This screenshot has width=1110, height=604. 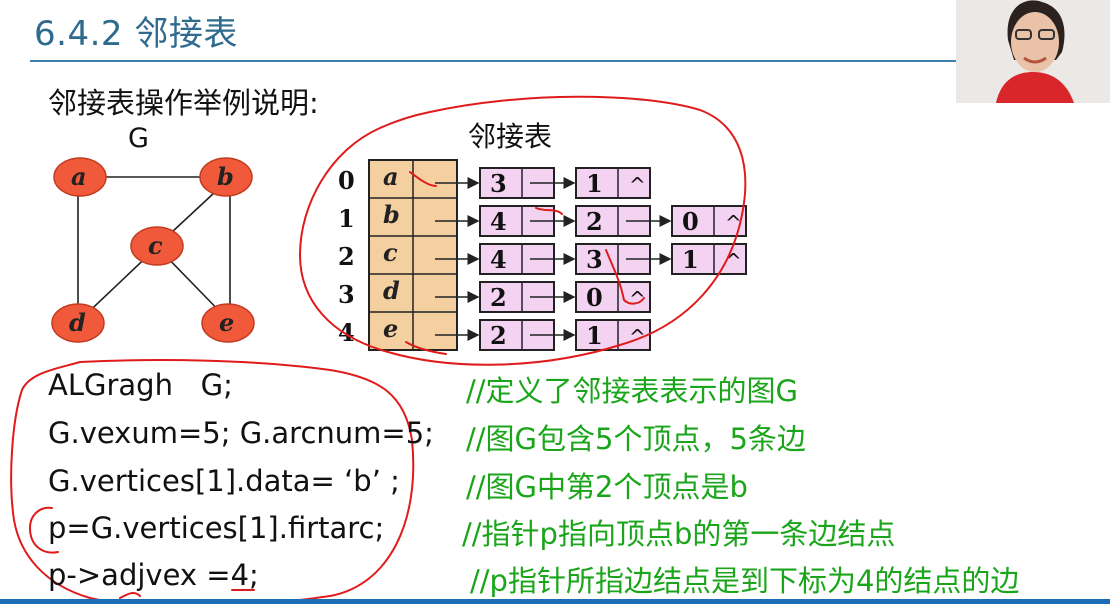 I want to click on row-vertex: d, so click(x=391, y=290).